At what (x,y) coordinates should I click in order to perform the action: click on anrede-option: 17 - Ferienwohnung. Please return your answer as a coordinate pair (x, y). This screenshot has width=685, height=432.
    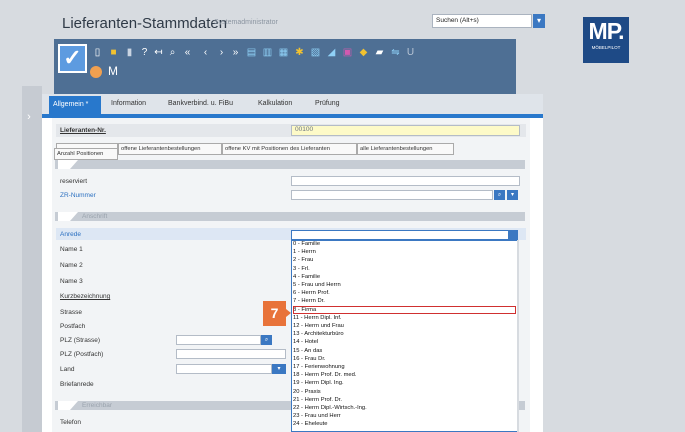
    Looking at the image, I should click on (319, 367).